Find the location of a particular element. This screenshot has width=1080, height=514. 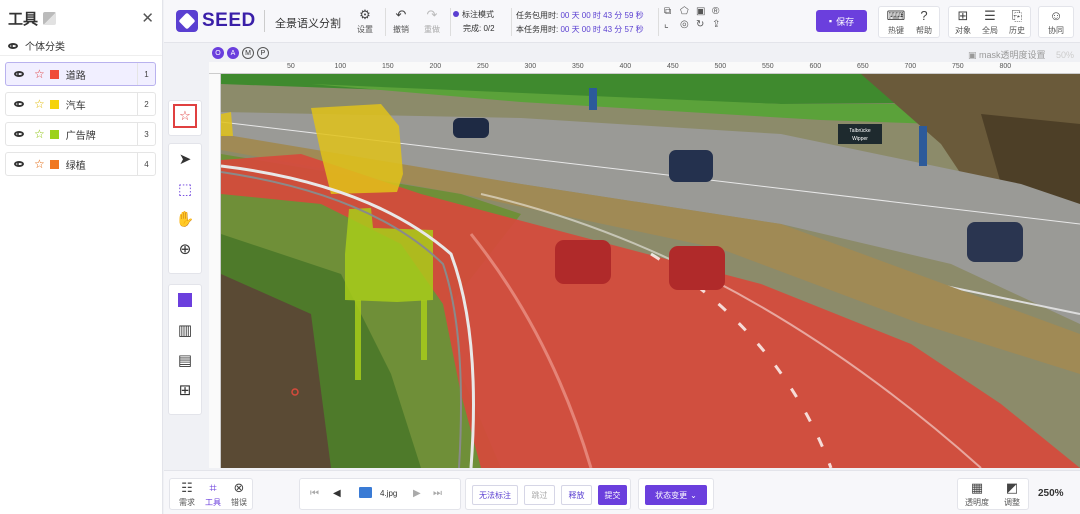

target-icon: ◎ is located at coordinates (688, 24).